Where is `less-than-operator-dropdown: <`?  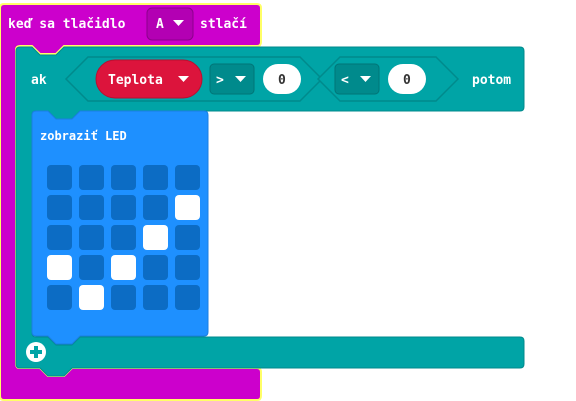
less-than-operator-dropdown: < is located at coordinates (357, 79).